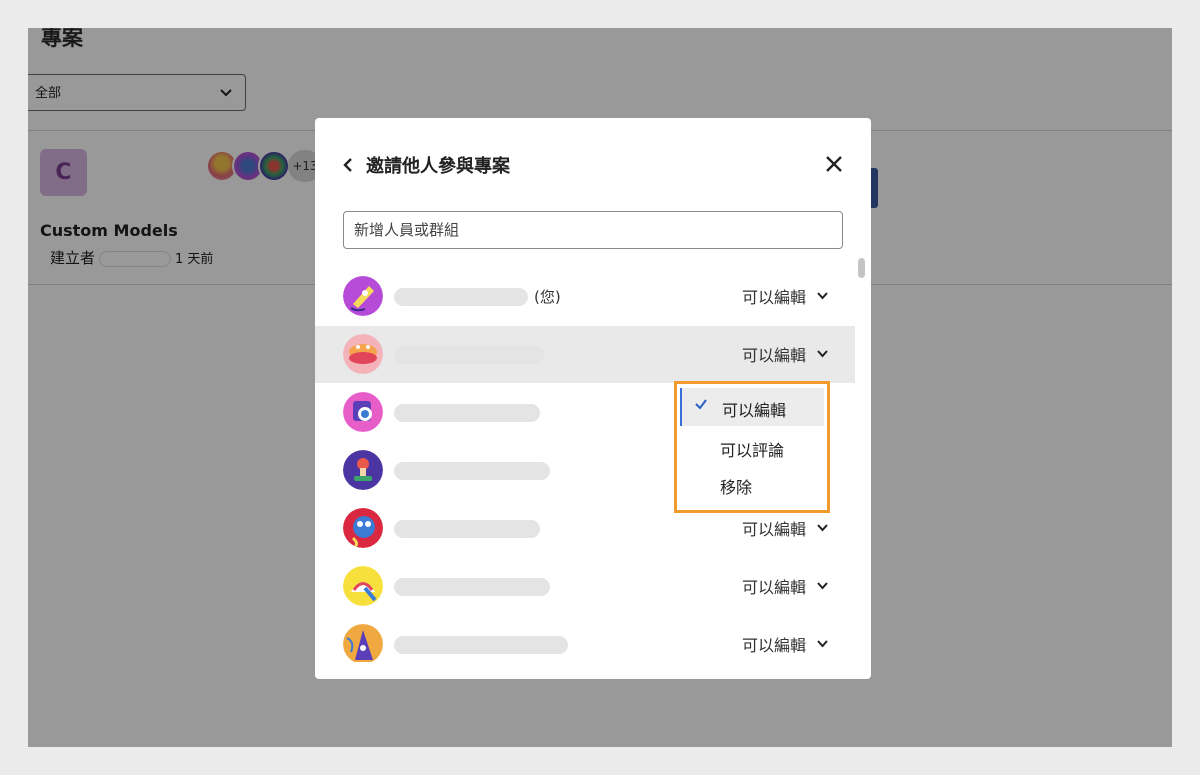 This screenshot has width=1200, height=775. I want to click on role-option-can-edit: 可以編輯, so click(752, 407).